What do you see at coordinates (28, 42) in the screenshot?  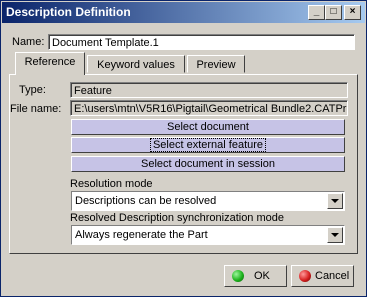 I see `name-label: Name:` at bounding box center [28, 42].